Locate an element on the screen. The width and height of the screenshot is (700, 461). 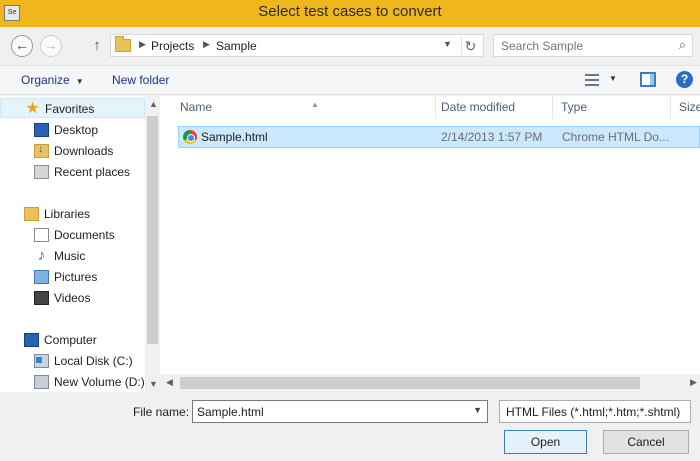
arrow-up-icon: ↑ is located at coordinates (97, 45).